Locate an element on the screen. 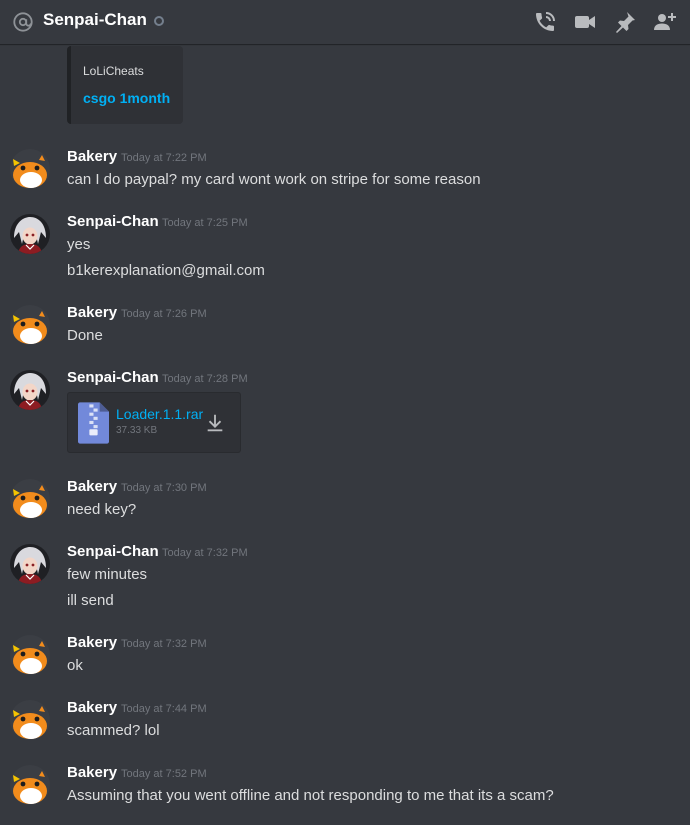 The width and height of the screenshot is (690, 825). message-text: few minutes is located at coordinates (107, 574).